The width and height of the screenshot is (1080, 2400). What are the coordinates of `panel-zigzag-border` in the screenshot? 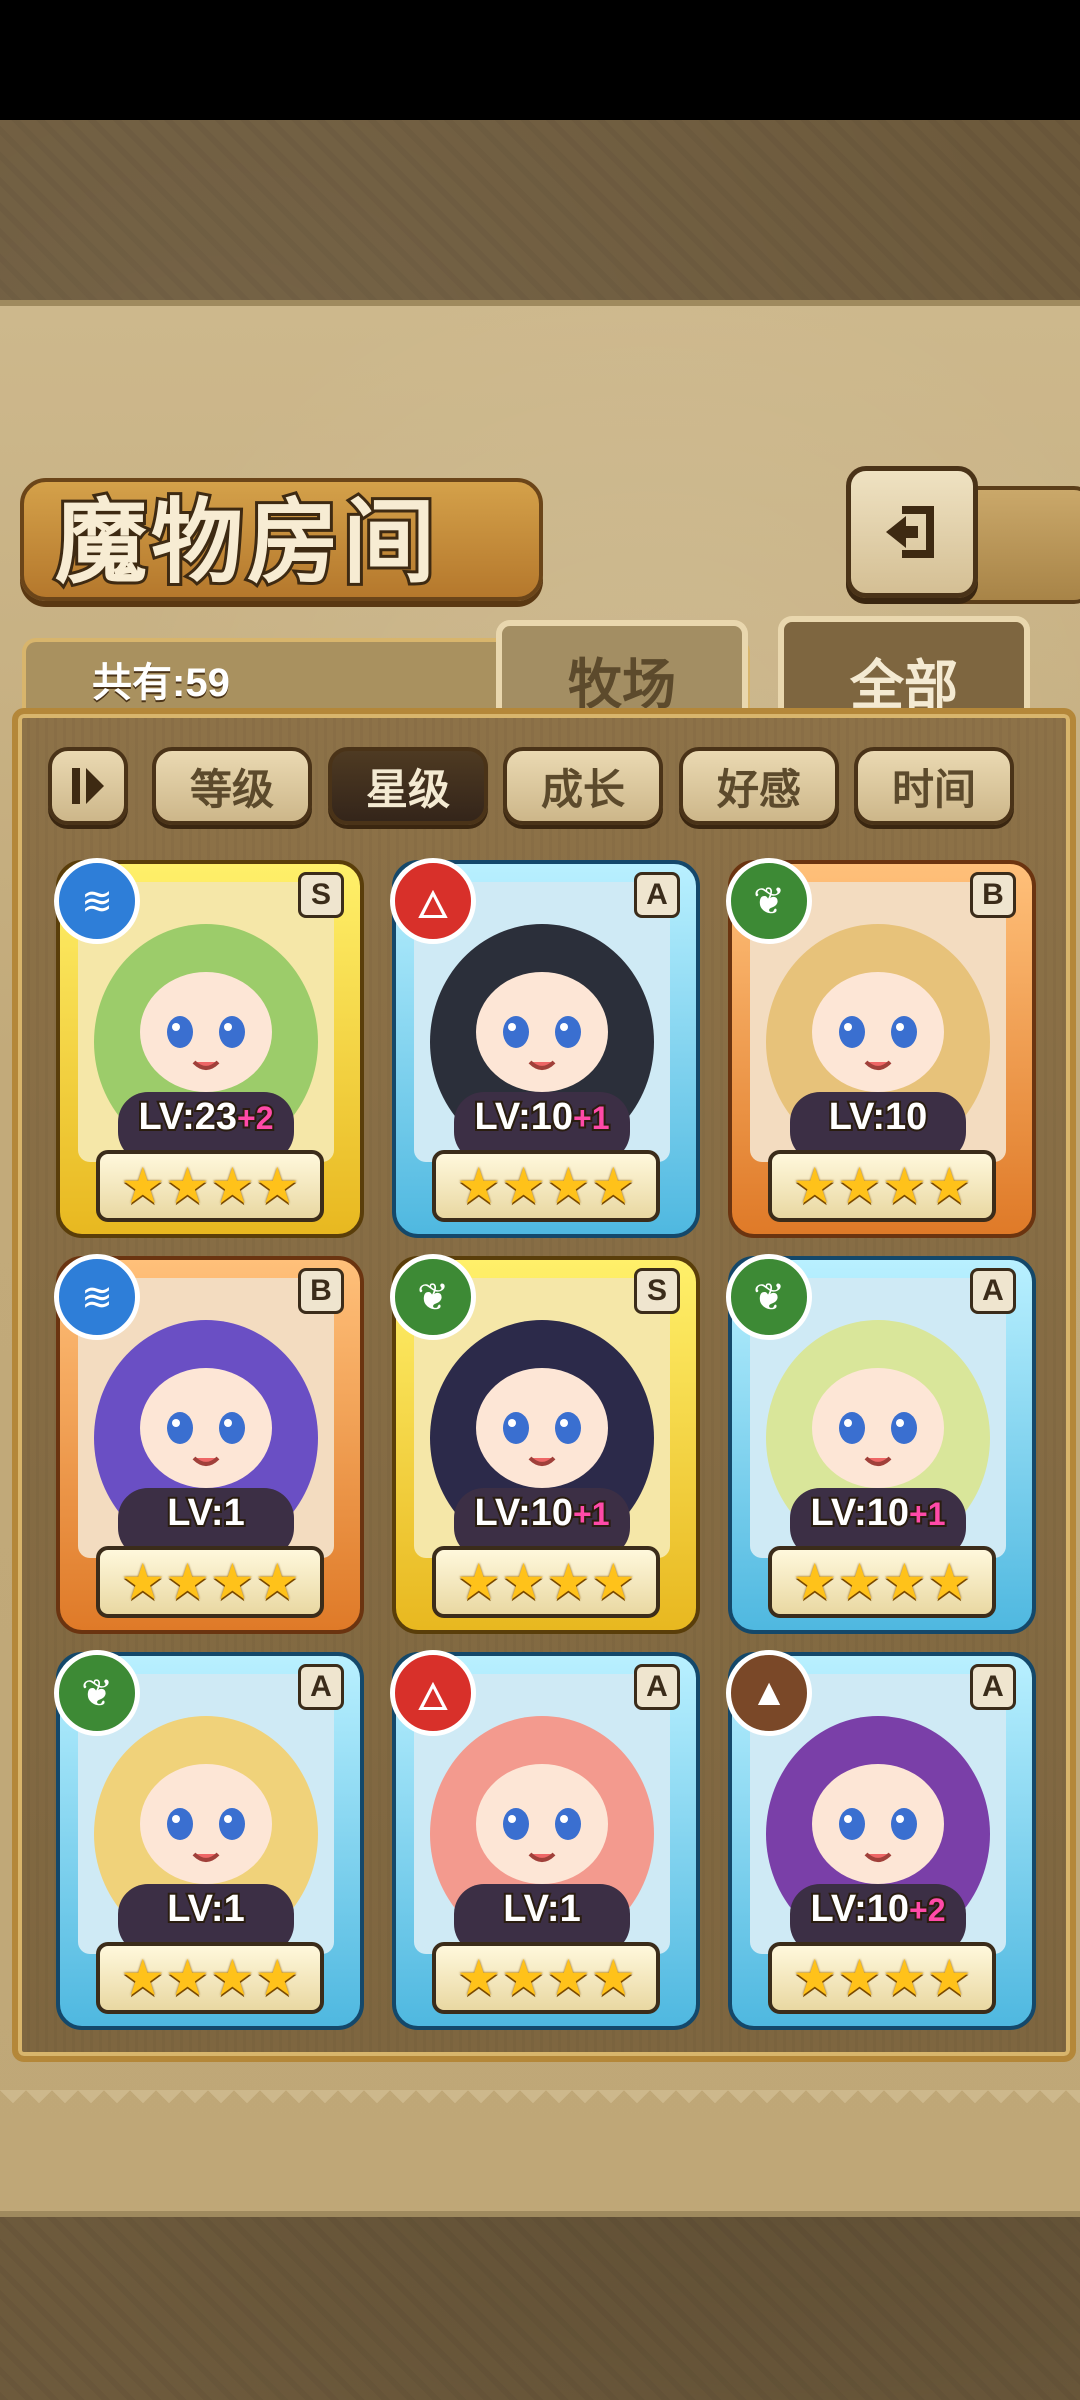 It's located at (540, 2103).